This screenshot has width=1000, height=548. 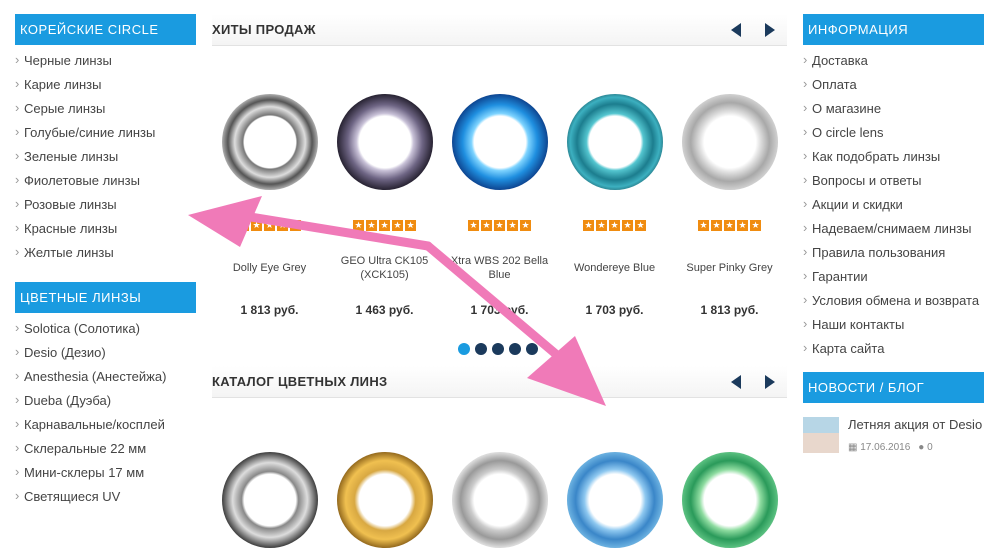 I want to click on menu-item-yellow-lenses: Желтые линзы, so click(x=105, y=253).